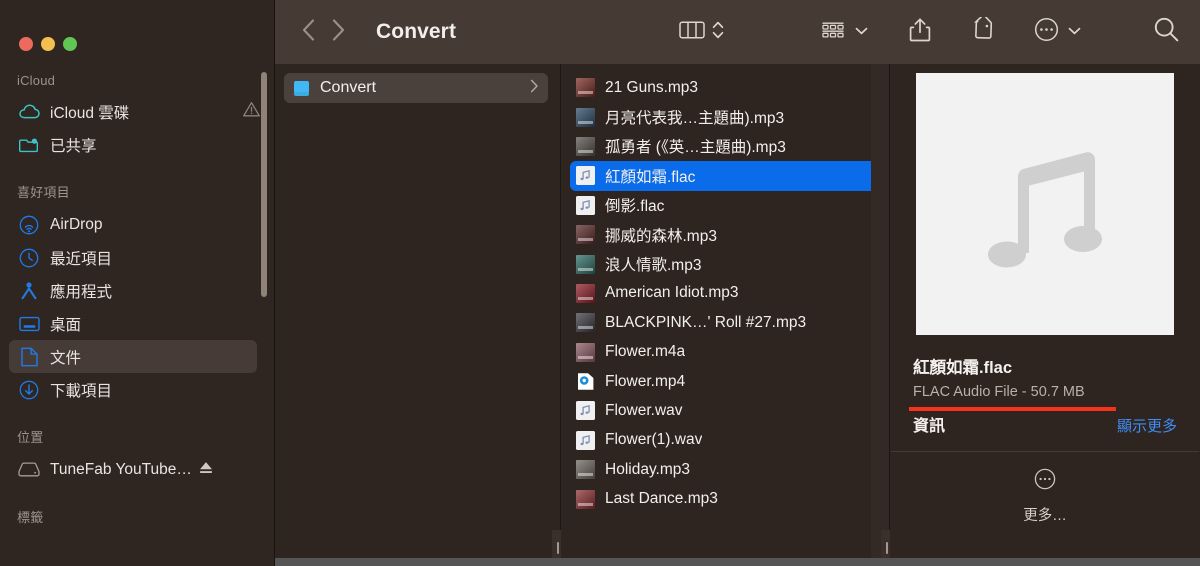  I want to click on show-more-link: 顯示更多, so click(1147, 425).